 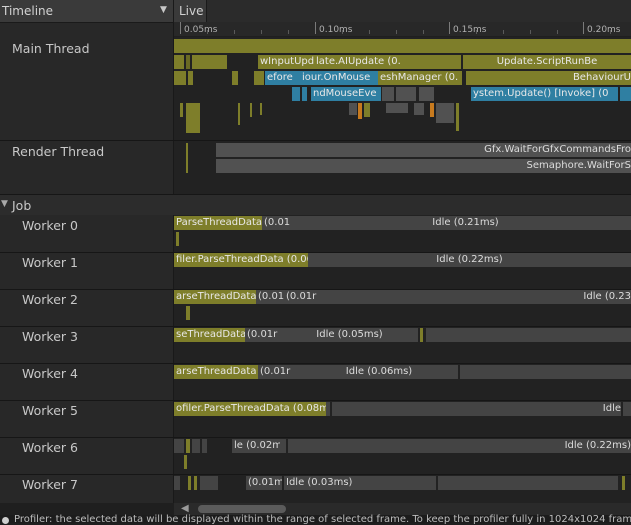 What do you see at coordinates (548, 78) in the screenshot?
I see `sample-bar: BehaviourU` at bounding box center [548, 78].